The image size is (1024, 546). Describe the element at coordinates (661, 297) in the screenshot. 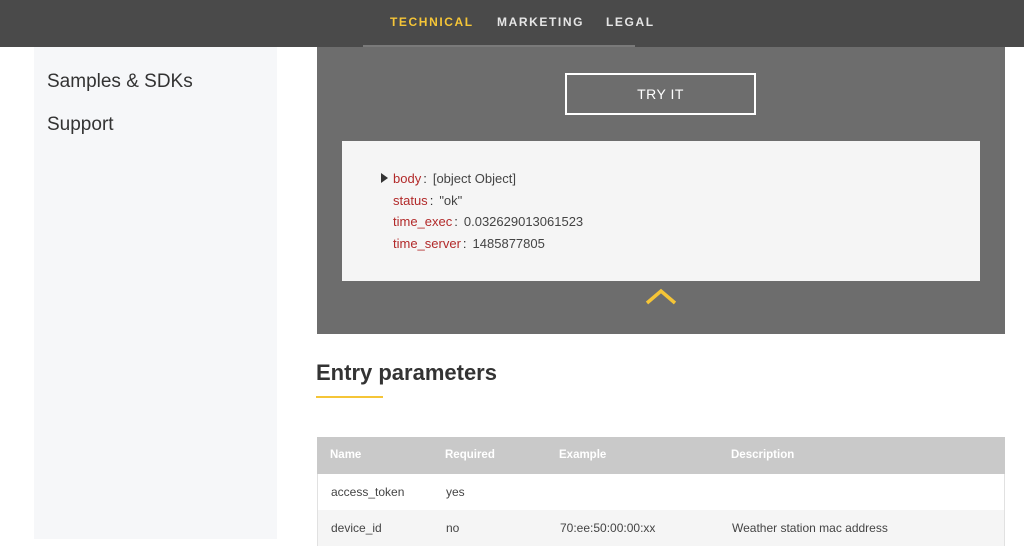

I see `chevron-up-icon` at that location.